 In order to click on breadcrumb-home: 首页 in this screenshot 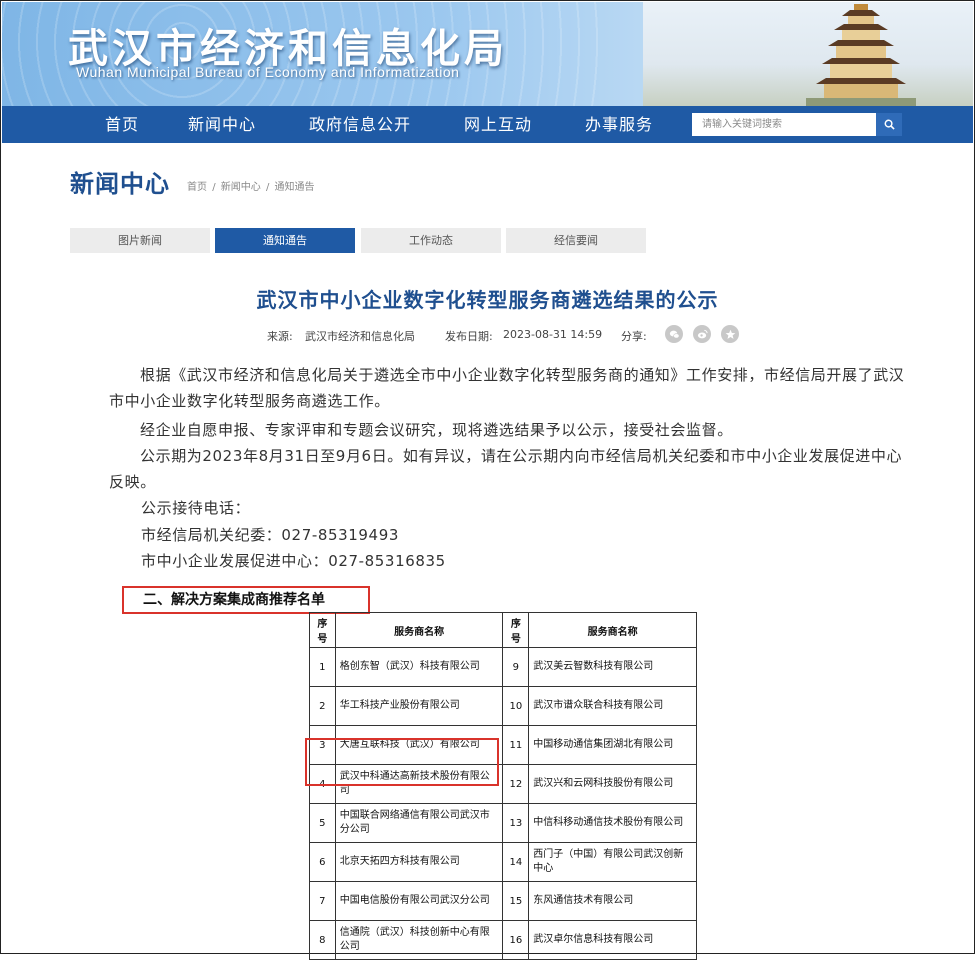, I will do `click(197, 187)`.